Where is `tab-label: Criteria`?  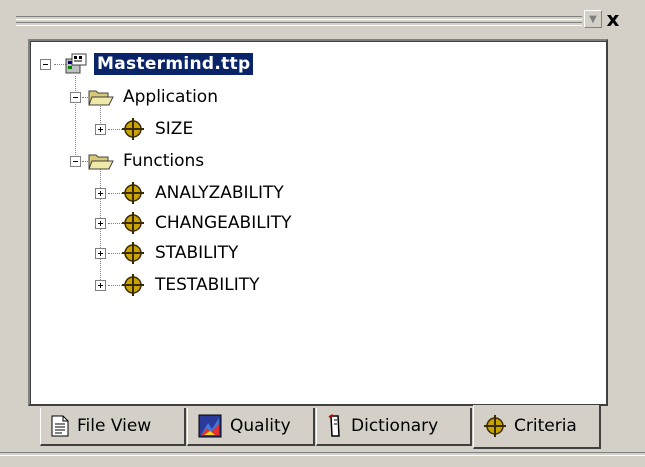
tab-label: Criteria is located at coordinates (545, 426).